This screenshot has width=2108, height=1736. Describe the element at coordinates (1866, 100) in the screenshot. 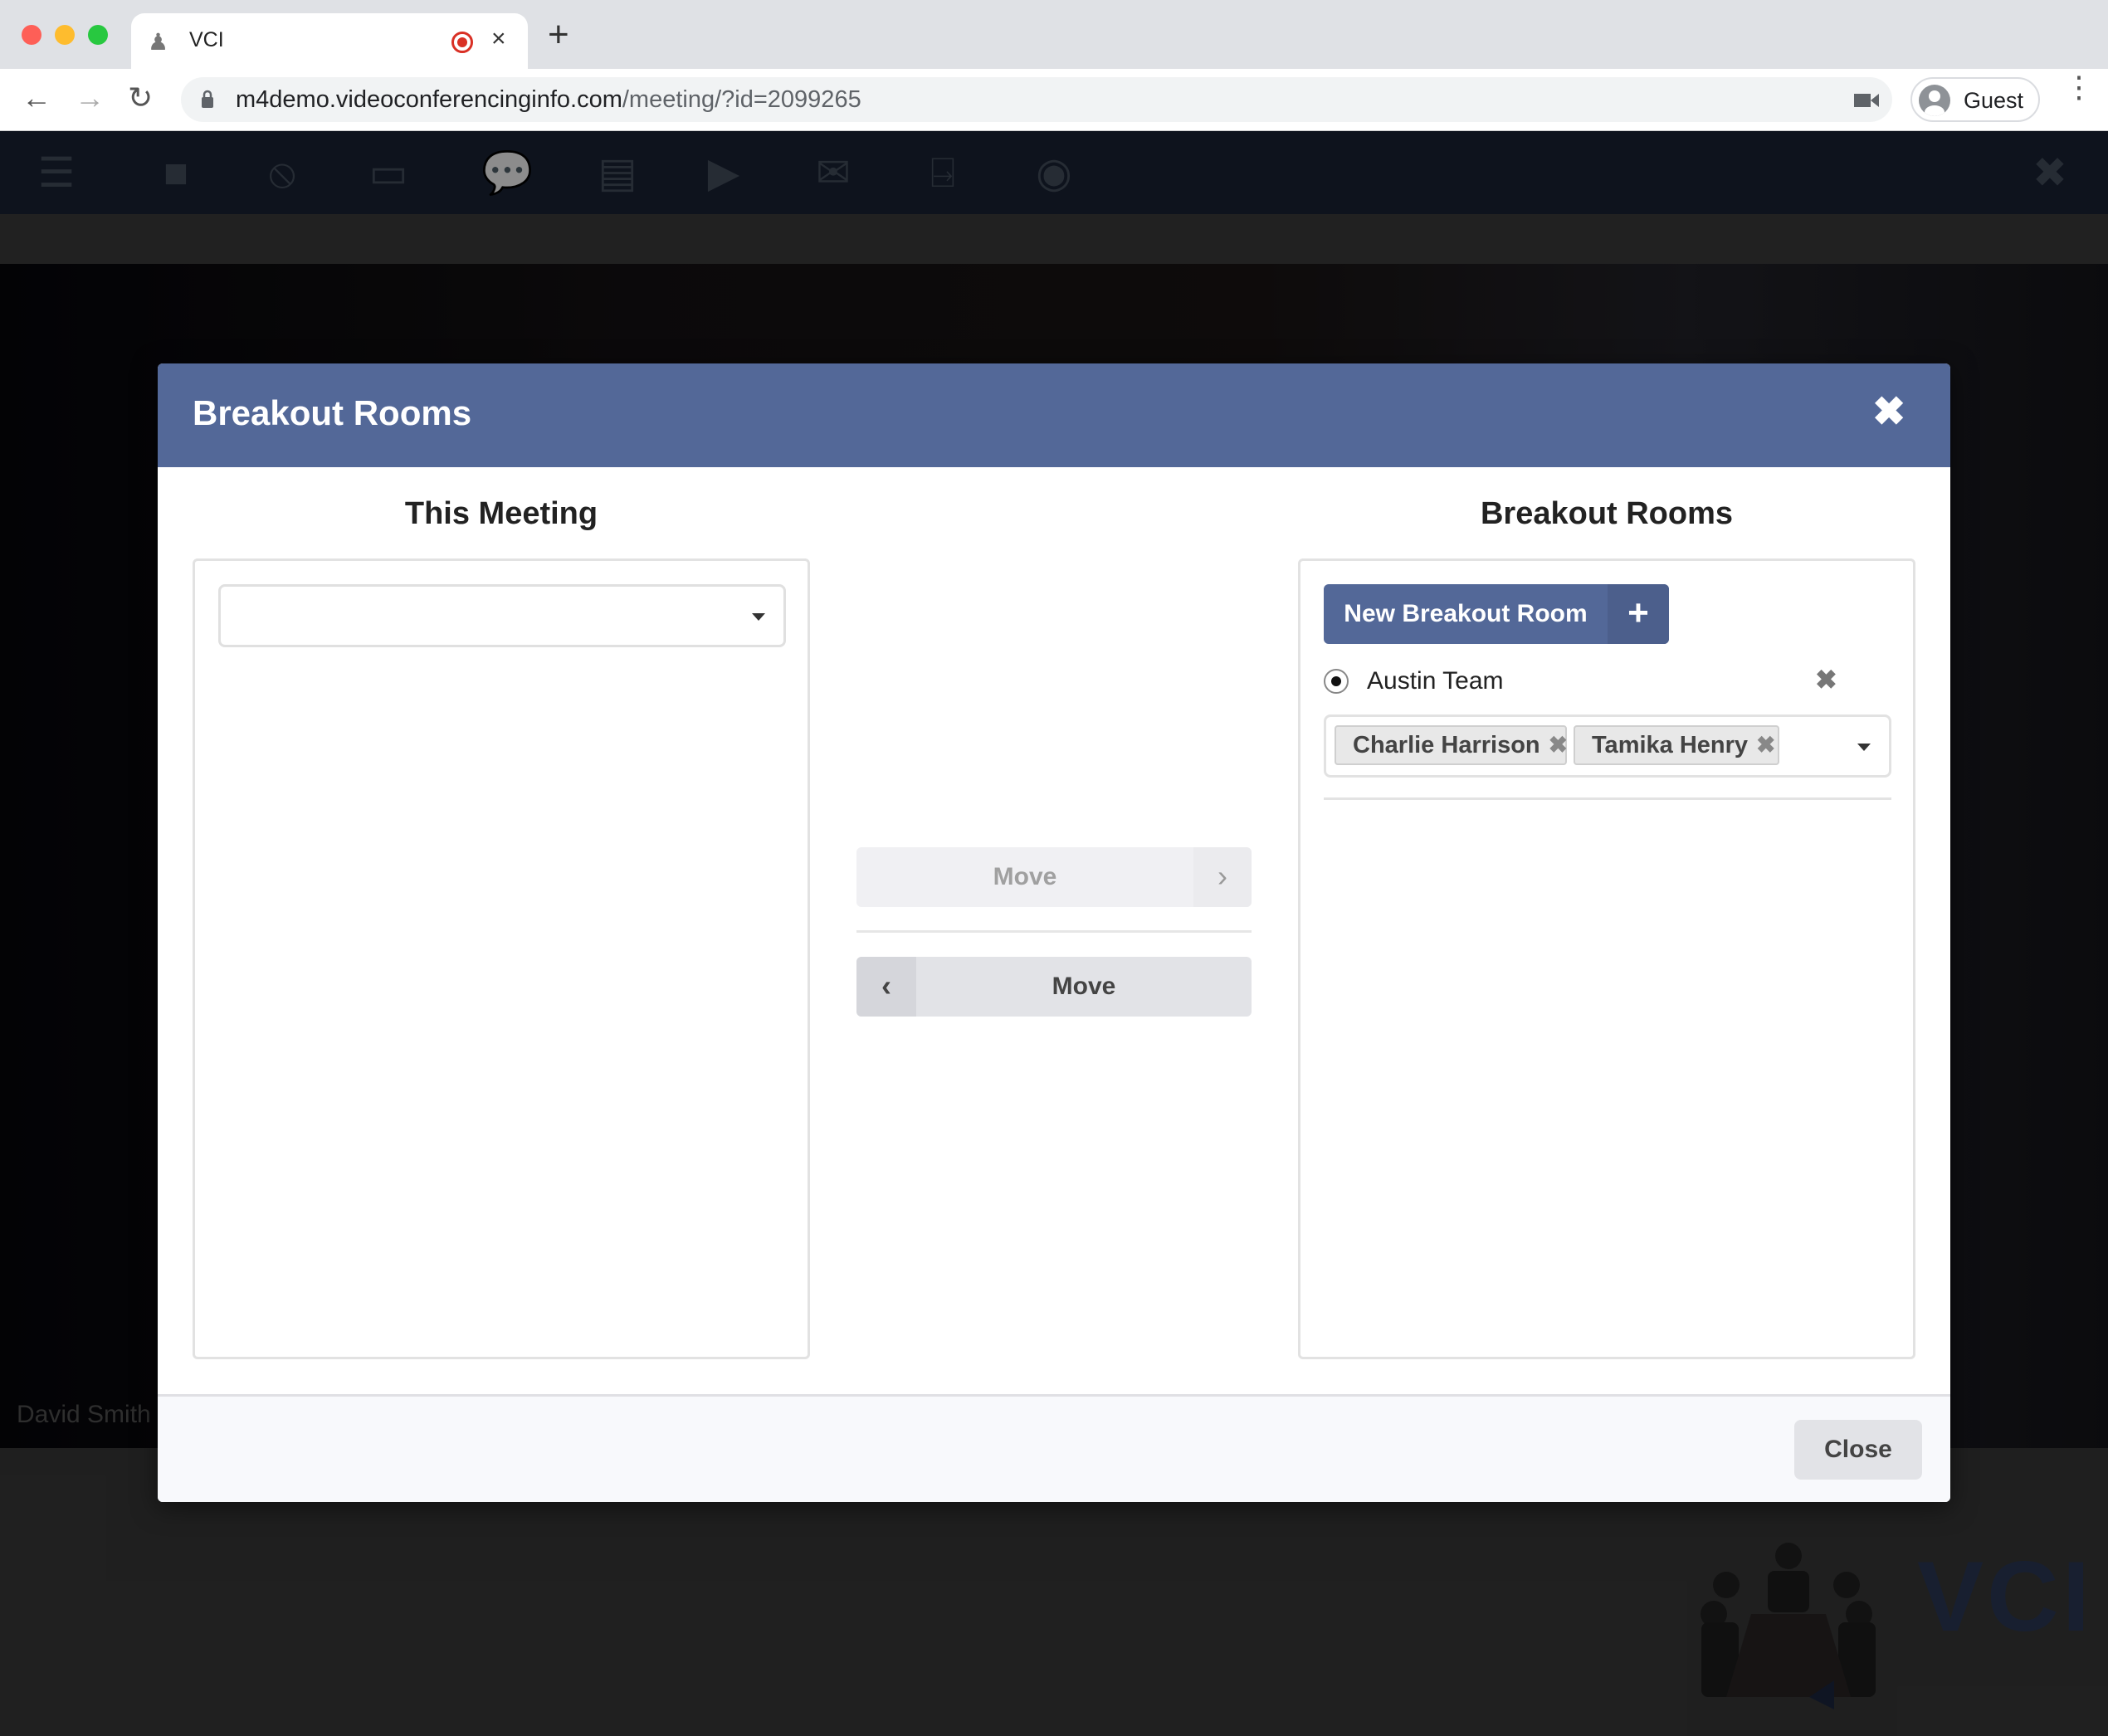

I see `camera-in-use-icon` at that location.